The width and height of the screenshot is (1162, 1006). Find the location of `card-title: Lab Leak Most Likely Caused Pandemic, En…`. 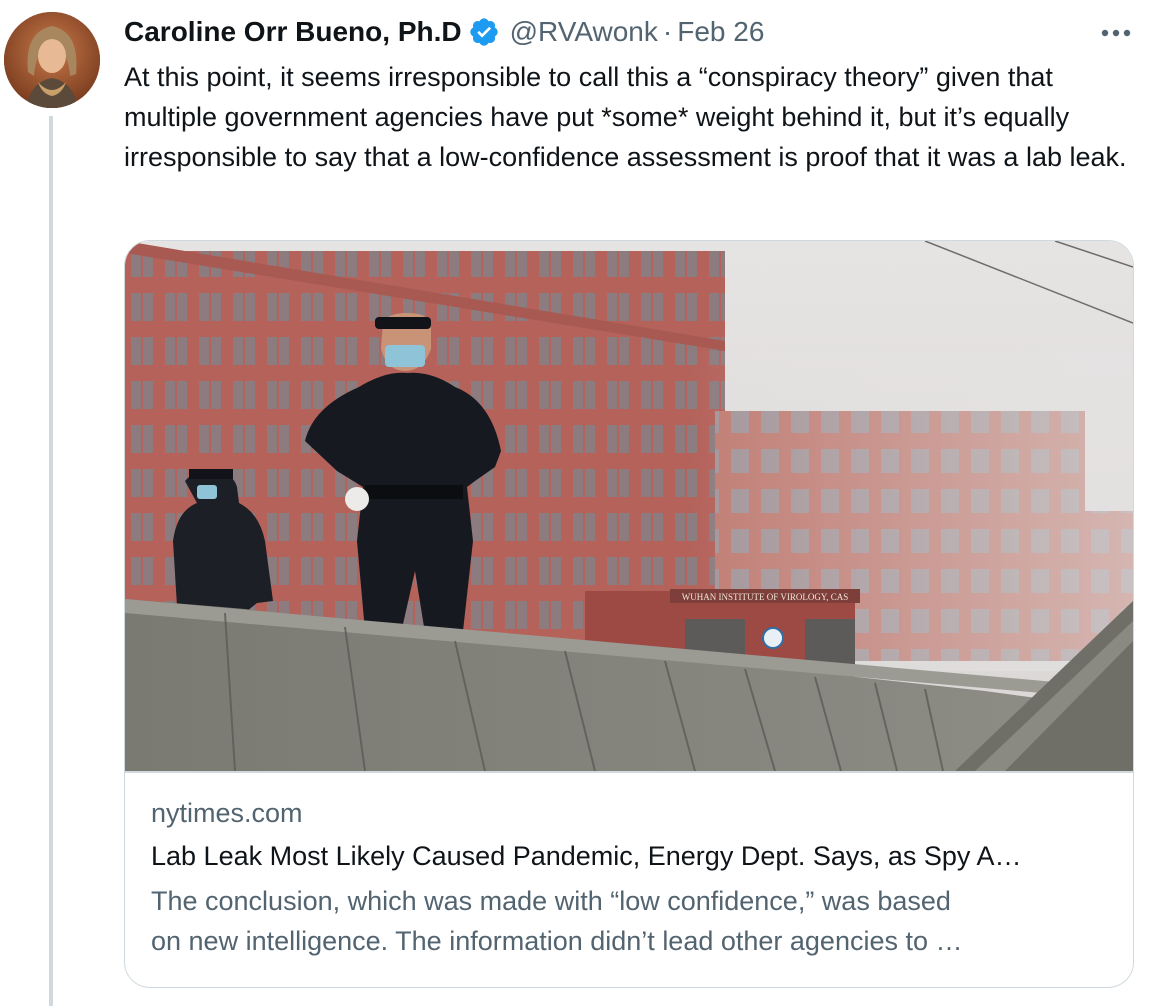

card-title: Lab Leak Most Likely Caused Pandemic, En… is located at coordinates (631, 856).